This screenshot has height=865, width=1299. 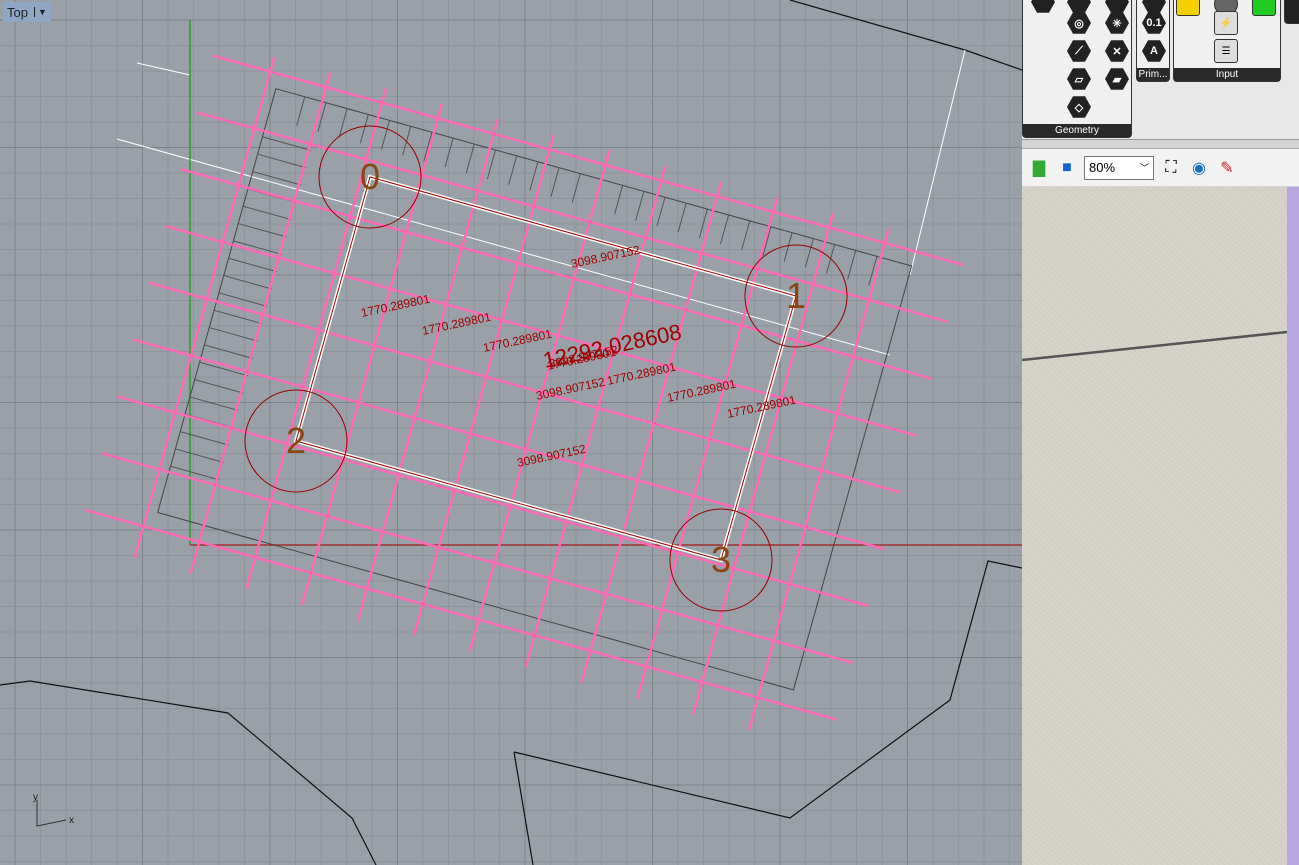 I want to click on pen-icon: ✎, so click(x=1227, y=168).